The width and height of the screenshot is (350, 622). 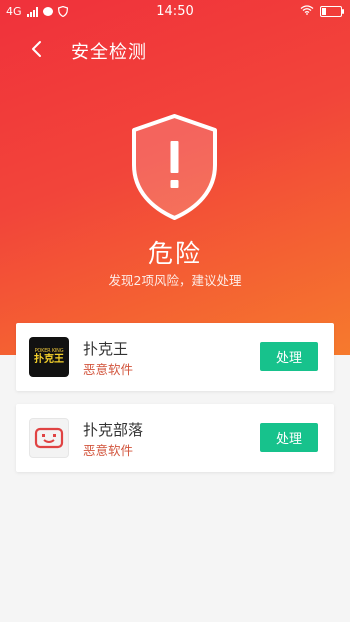 I want to click on status-time: 14:50, so click(x=175, y=11).